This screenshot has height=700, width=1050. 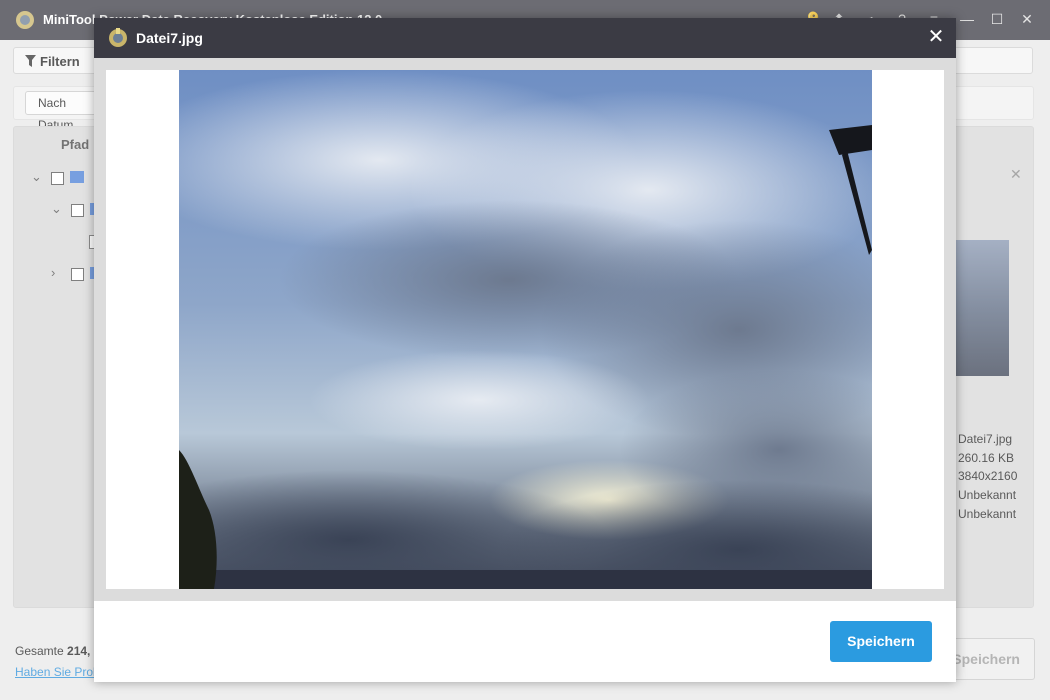 What do you see at coordinates (118, 37) in the screenshot?
I see `app-logo-icon` at bounding box center [118, 37].